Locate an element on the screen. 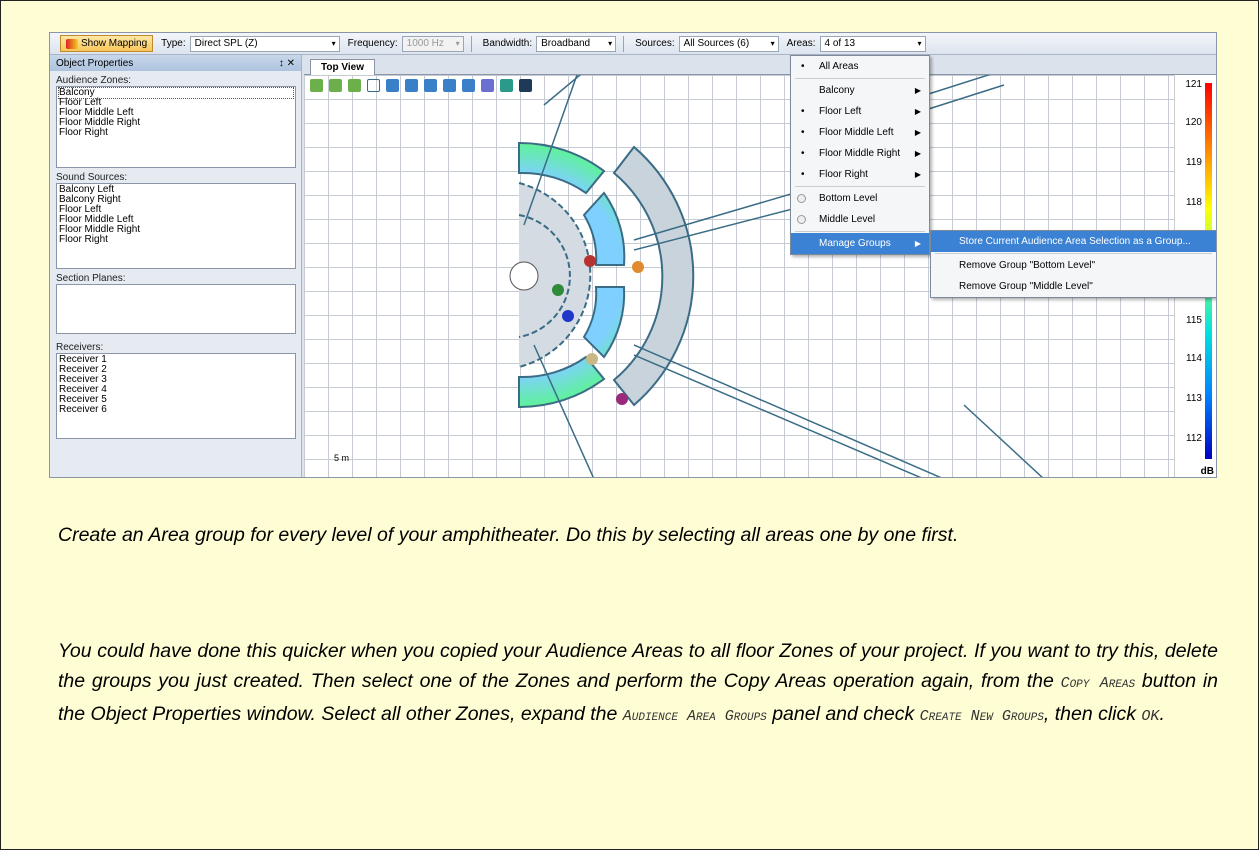 The image size is (1259, 850). section-planes-list is located at coordinates (176, 309).